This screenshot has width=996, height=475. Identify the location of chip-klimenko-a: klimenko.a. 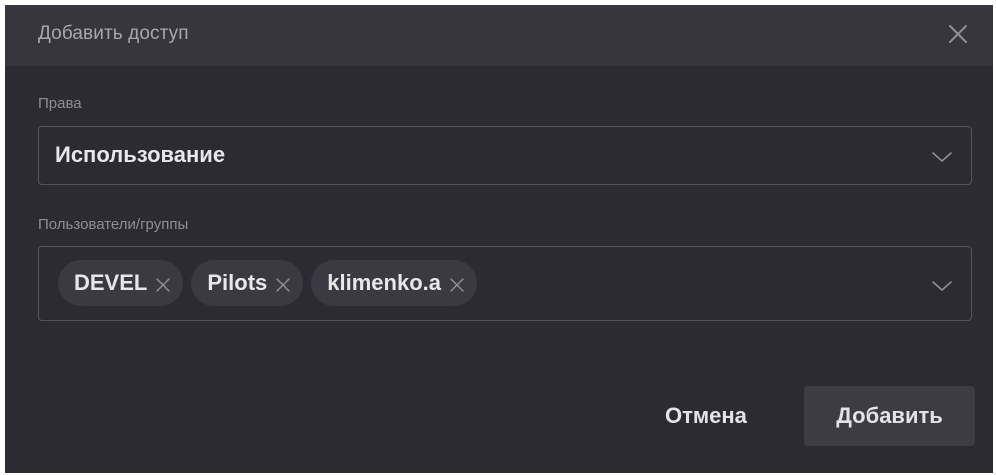
(394, 283).